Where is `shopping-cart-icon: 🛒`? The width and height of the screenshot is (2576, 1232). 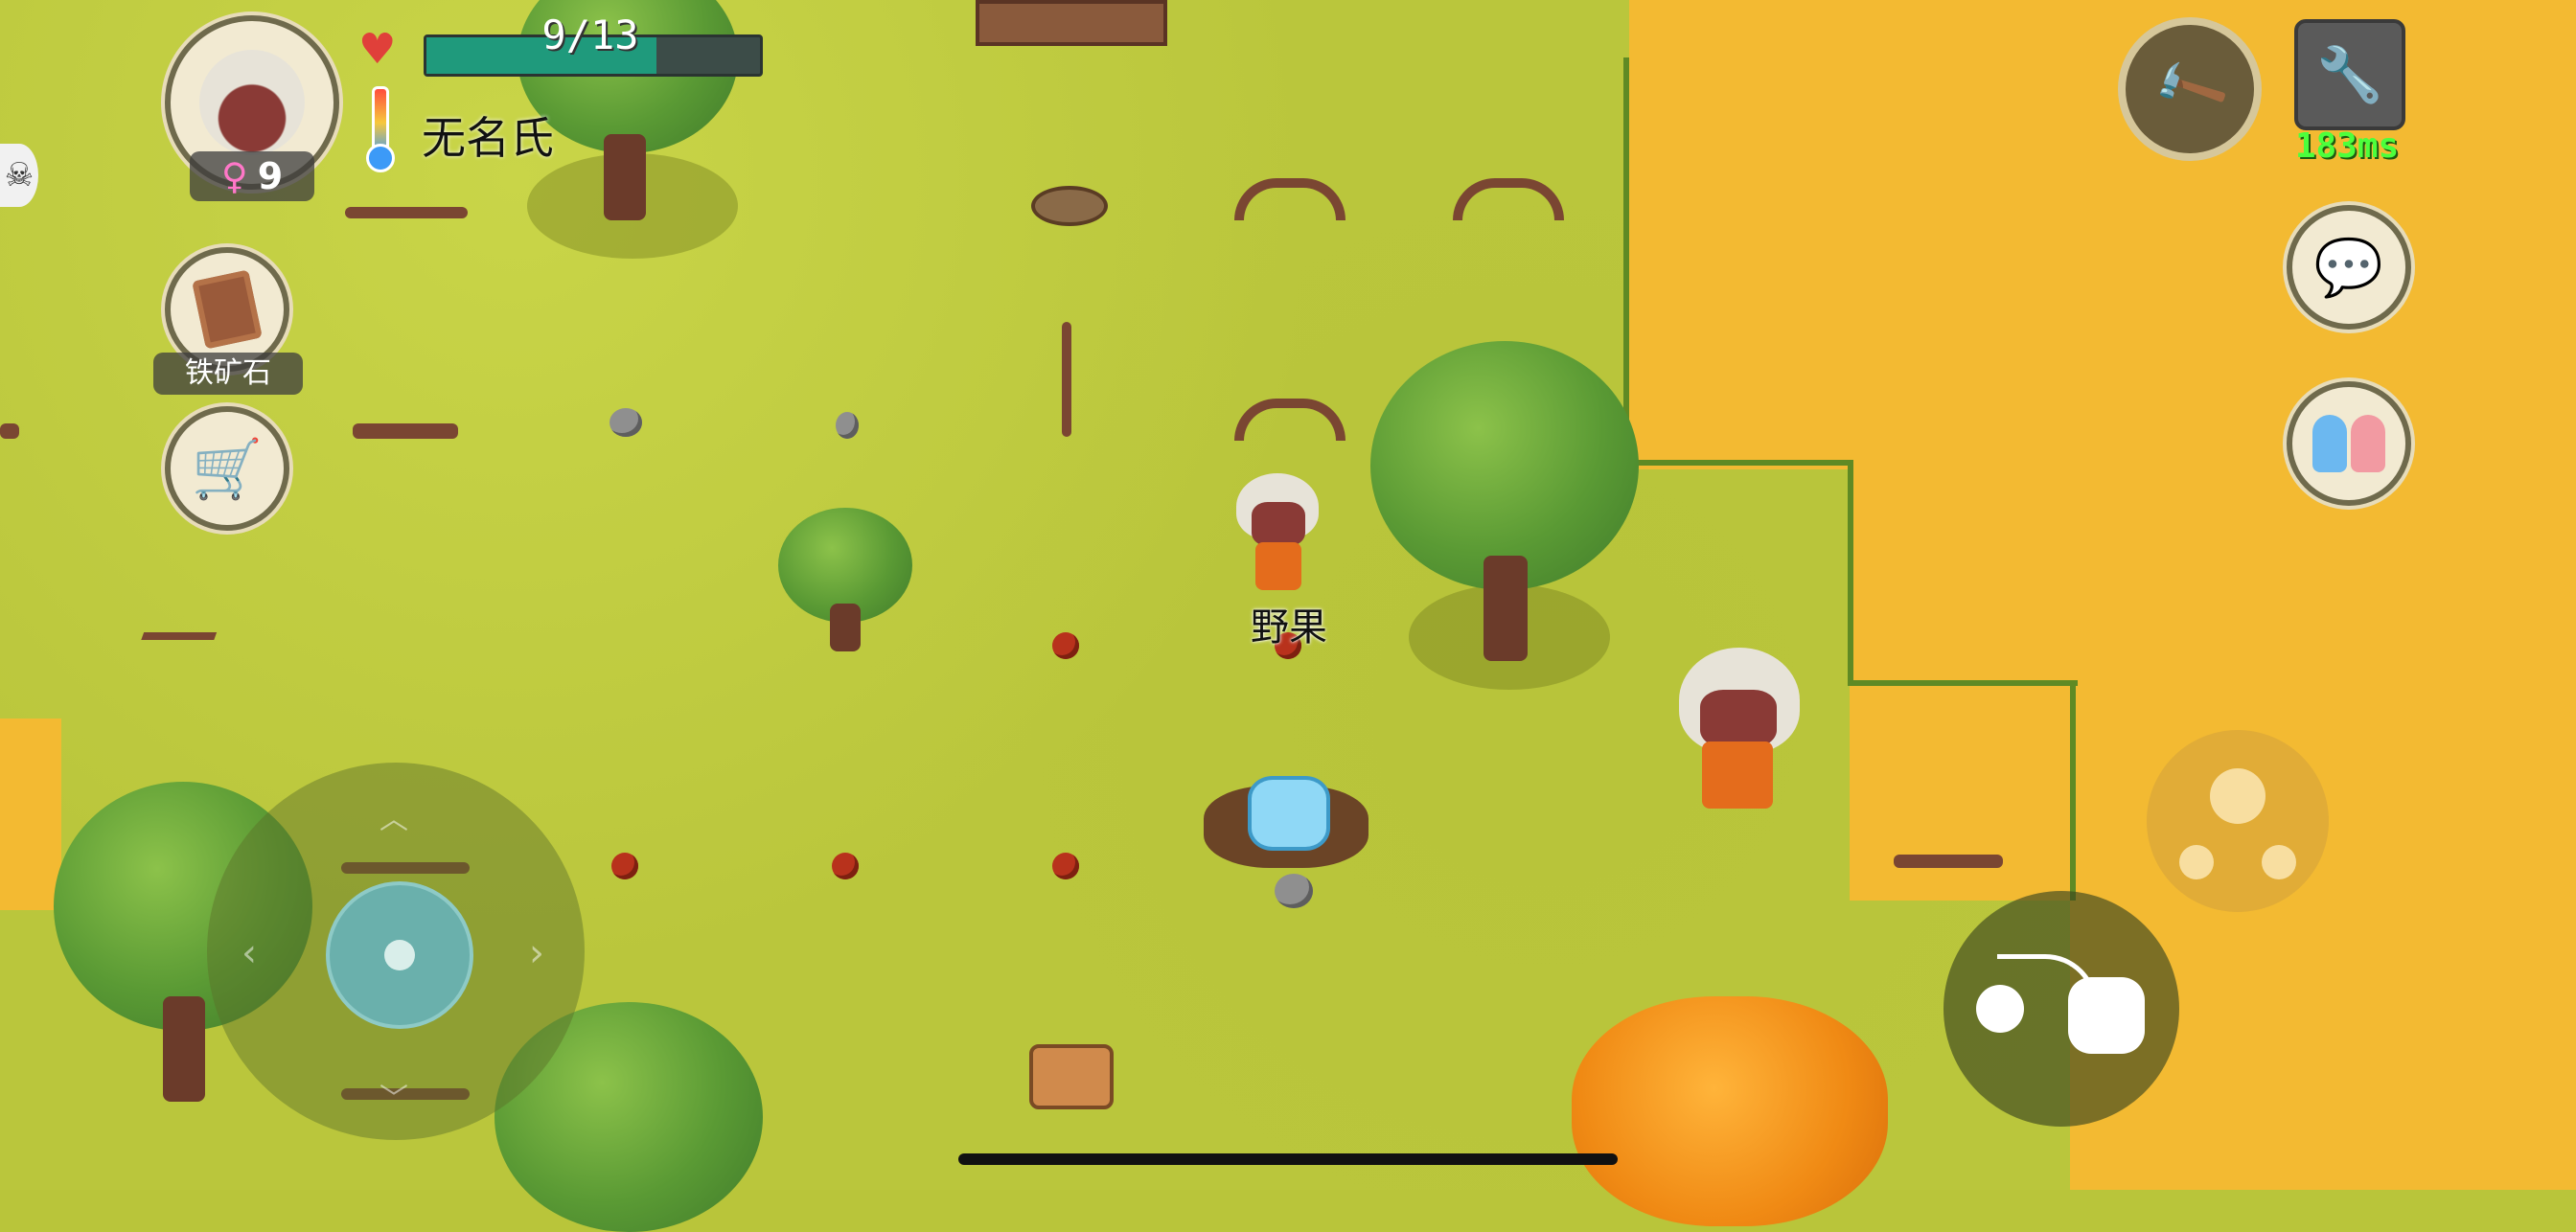 shopping-cart-icon: 🛒 is located at coordinates (228, 469).